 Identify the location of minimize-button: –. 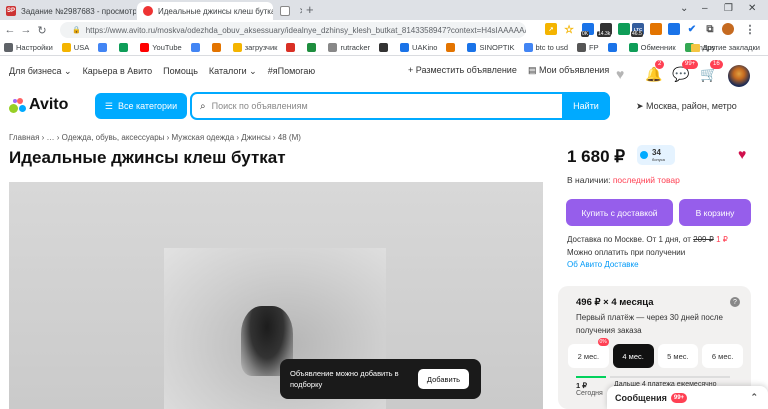
(705, 8).